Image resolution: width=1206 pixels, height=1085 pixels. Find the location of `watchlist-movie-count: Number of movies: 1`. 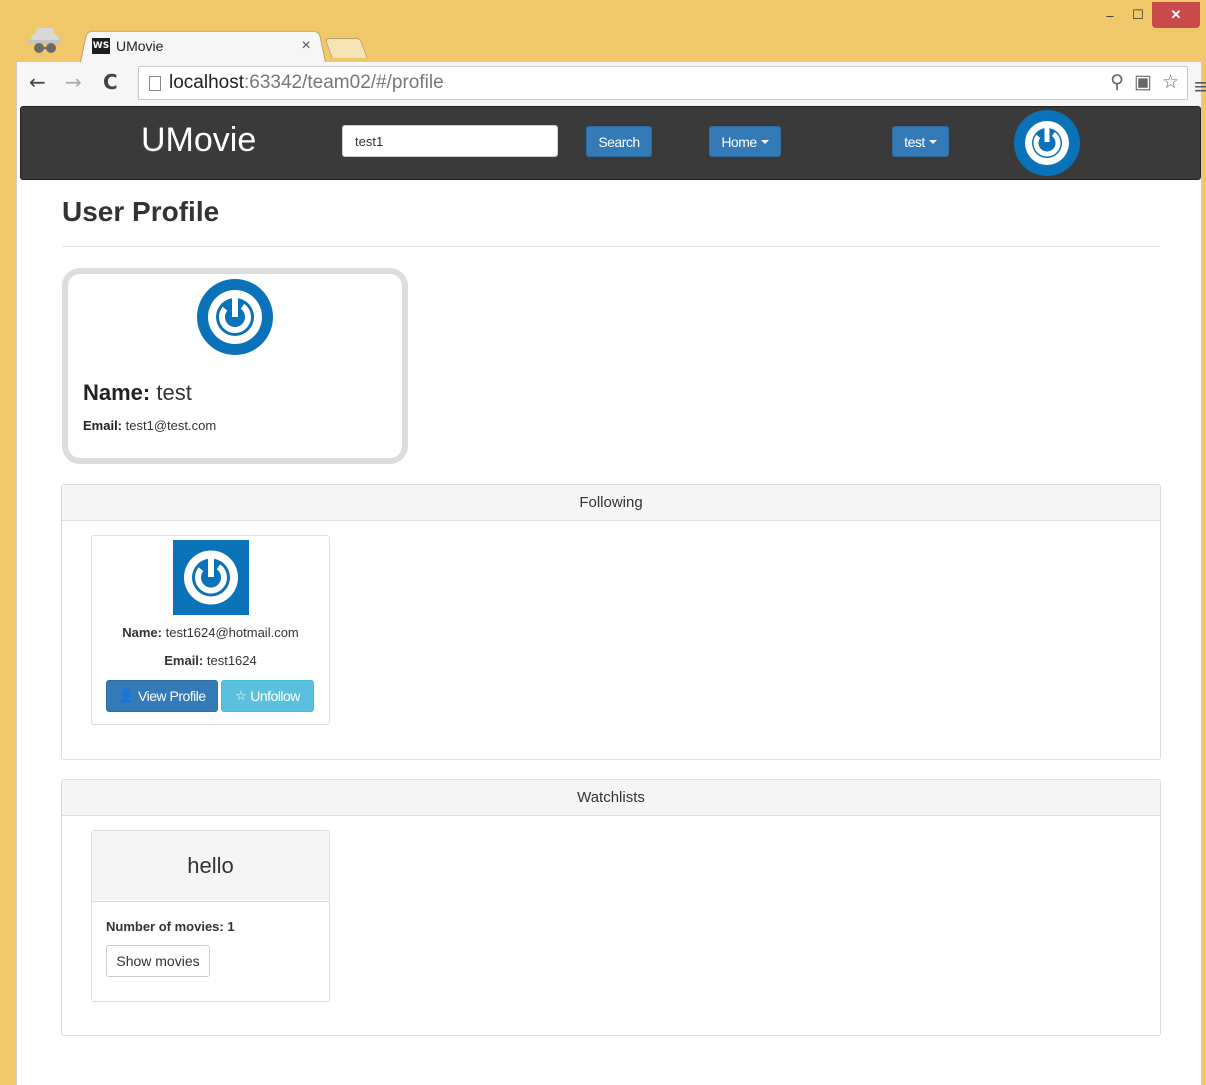

watchlist-movie-count: Number of movies: 1 is located at coordinates (170, 926).